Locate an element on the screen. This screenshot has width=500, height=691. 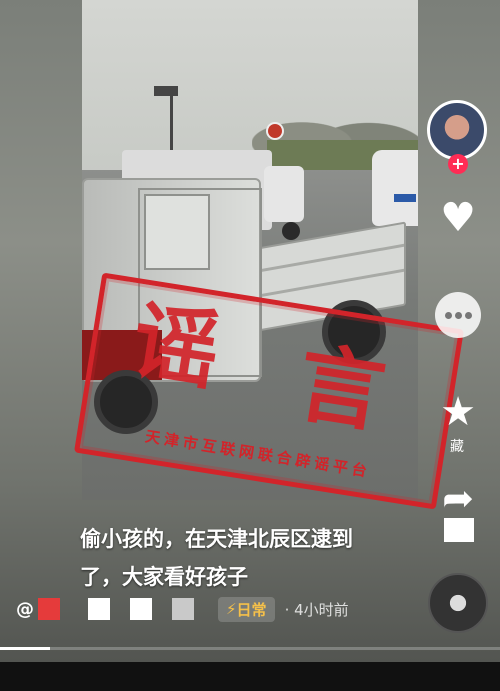
heart-icon: ♥ is located at coordinates (458, 218).